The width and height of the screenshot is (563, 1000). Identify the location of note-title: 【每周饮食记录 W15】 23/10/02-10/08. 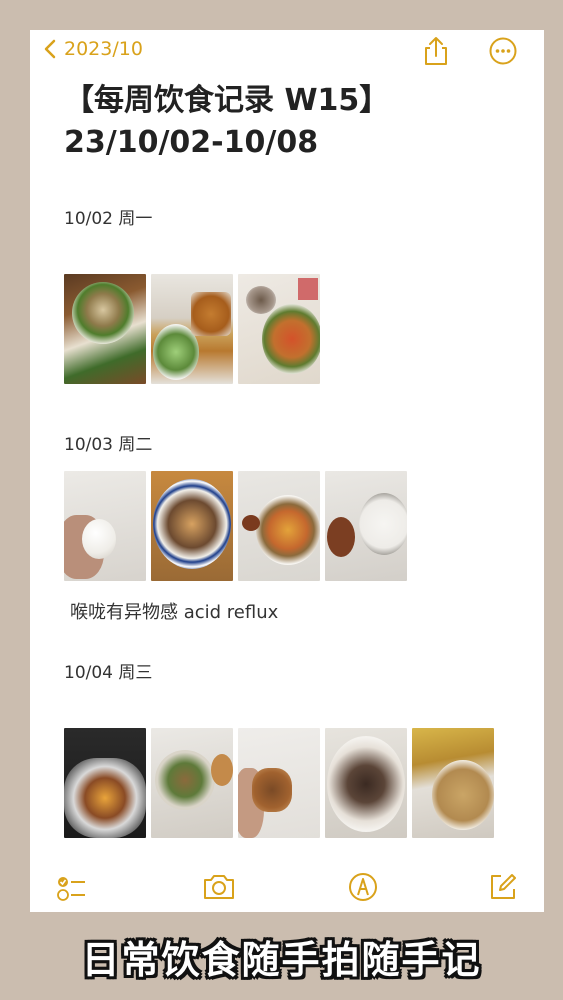
(294, 122).